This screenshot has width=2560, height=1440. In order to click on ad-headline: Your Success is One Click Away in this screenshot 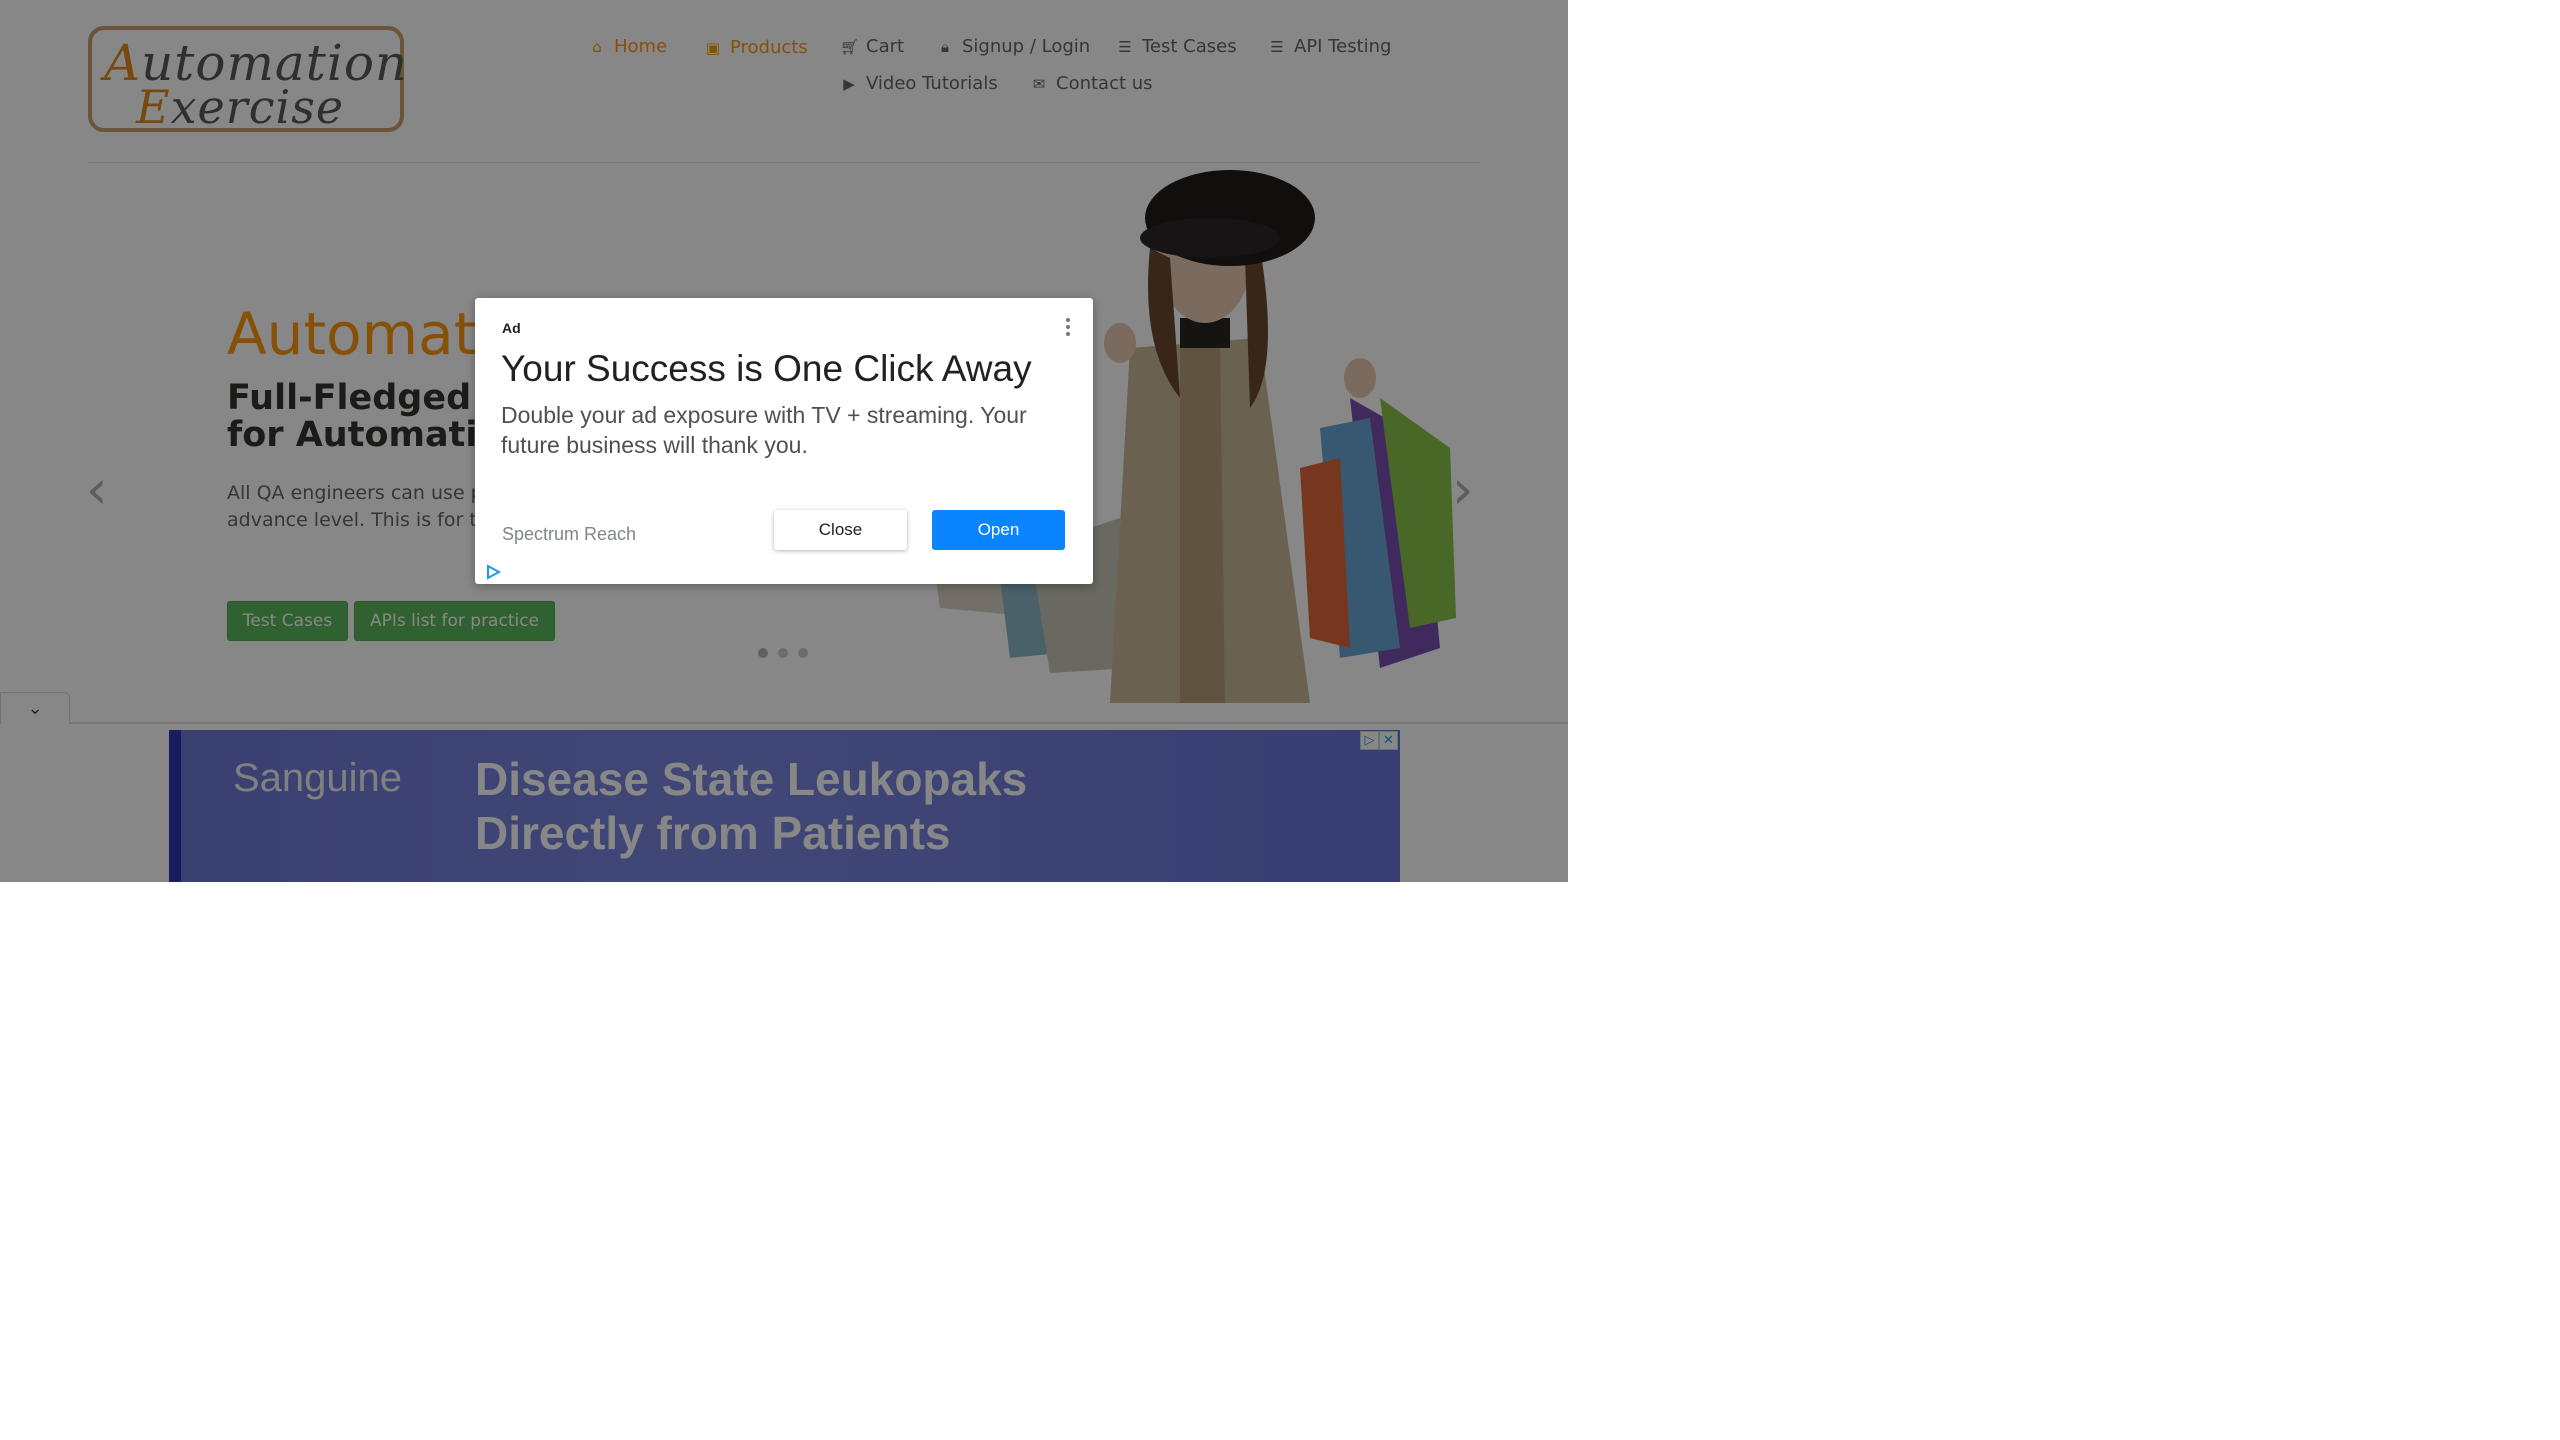, I will do `click(766, 369)`.